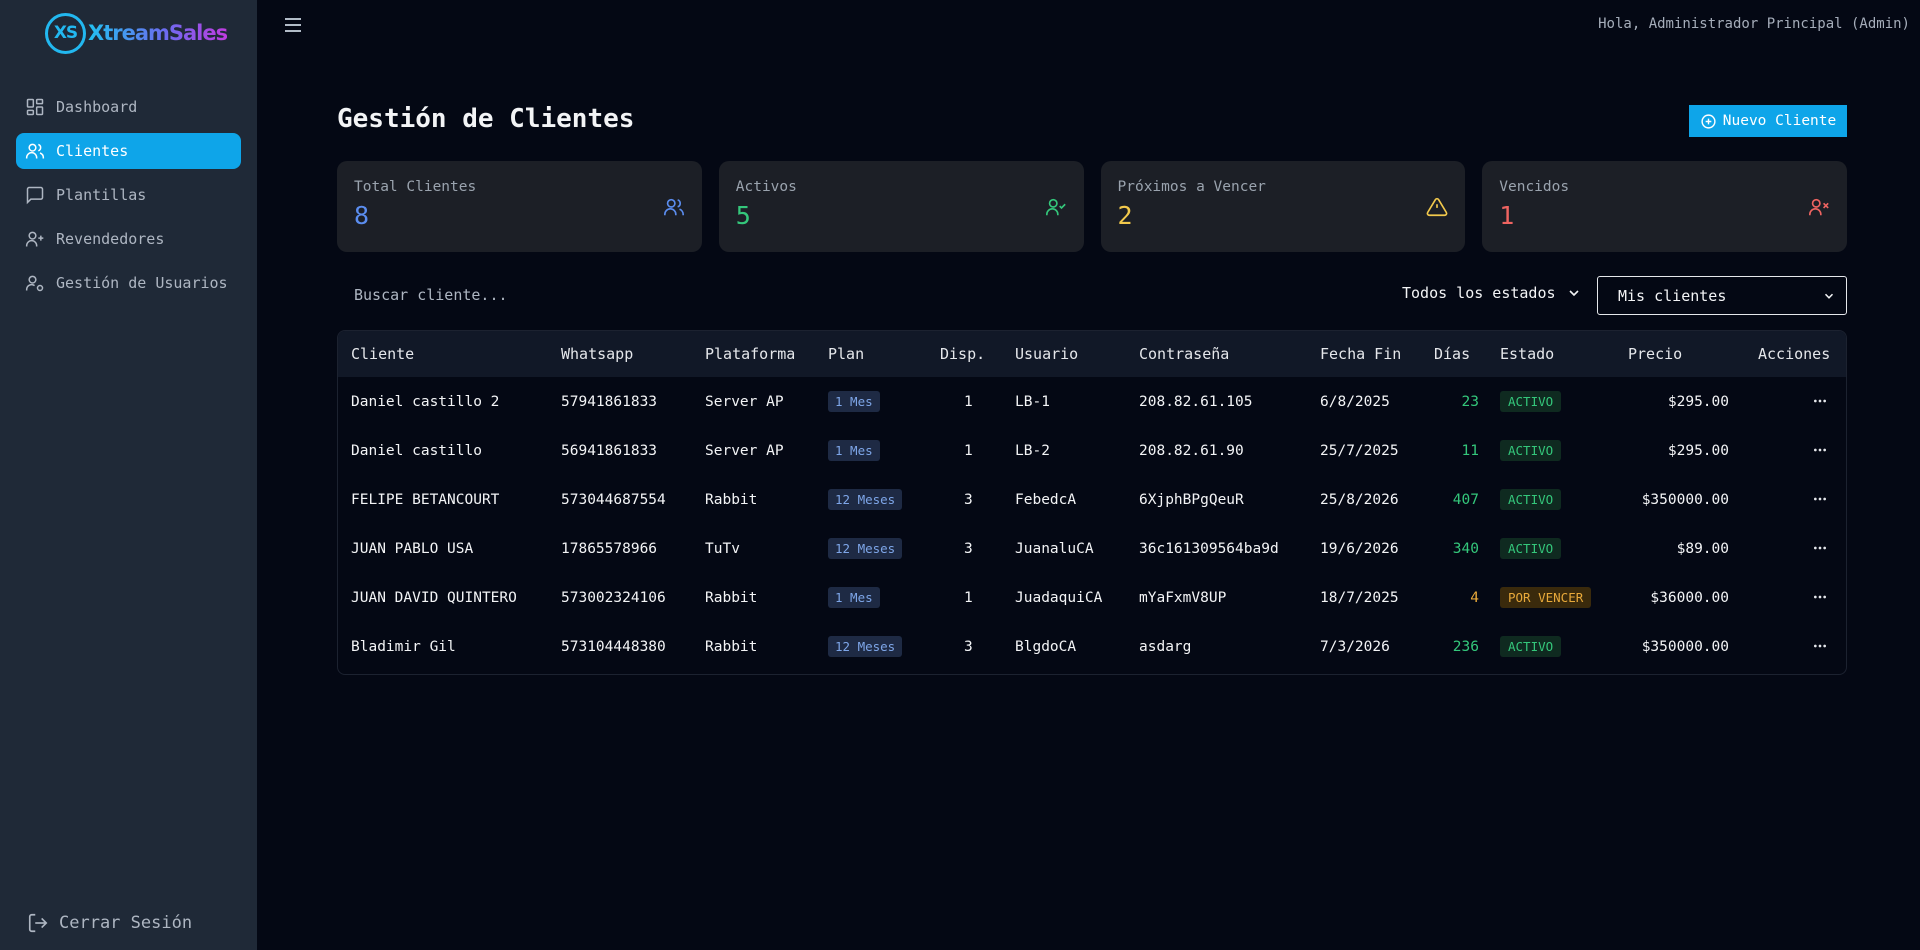  I want to click on message-icon, so click(35, 195).